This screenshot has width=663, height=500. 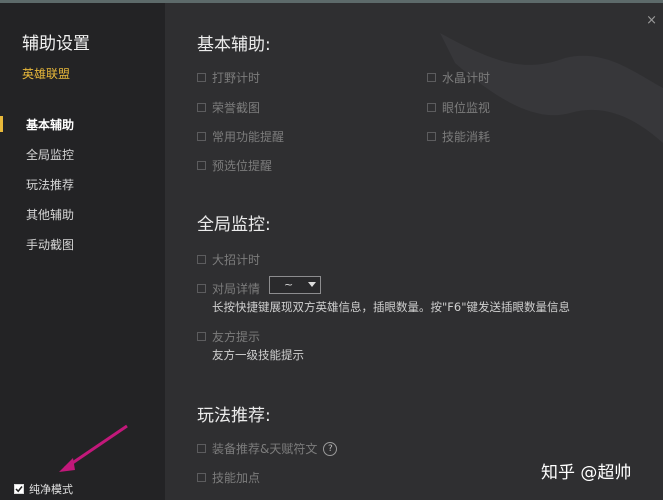 What do you see at coordinates (56, 44) in the screenshot?
I see `sidebar-title: 辅助设置` at bounding box center [56, 44].